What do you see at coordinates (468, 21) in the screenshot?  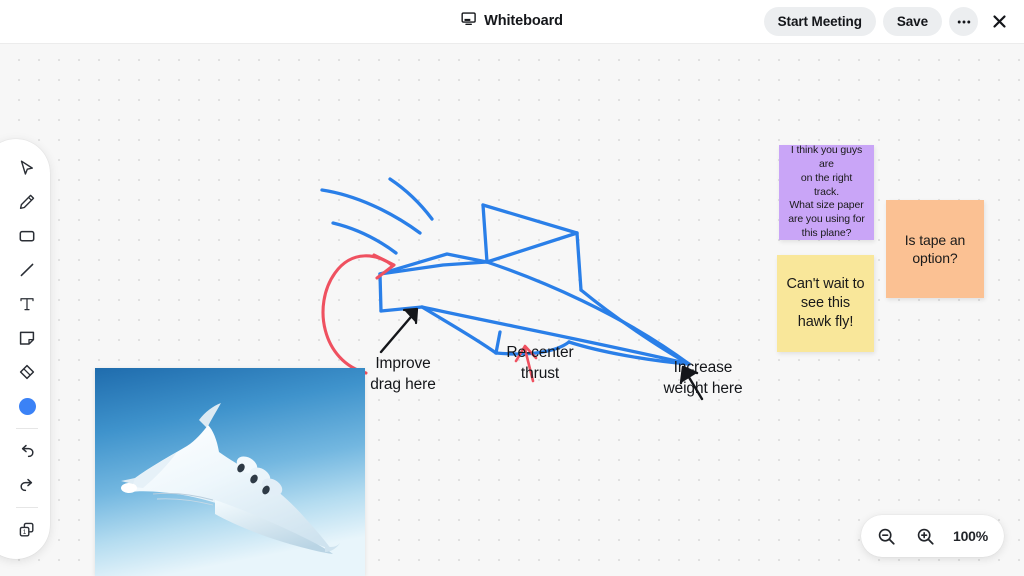 I see `whiteboard-screen-icon` at bounding box center [468, 21].